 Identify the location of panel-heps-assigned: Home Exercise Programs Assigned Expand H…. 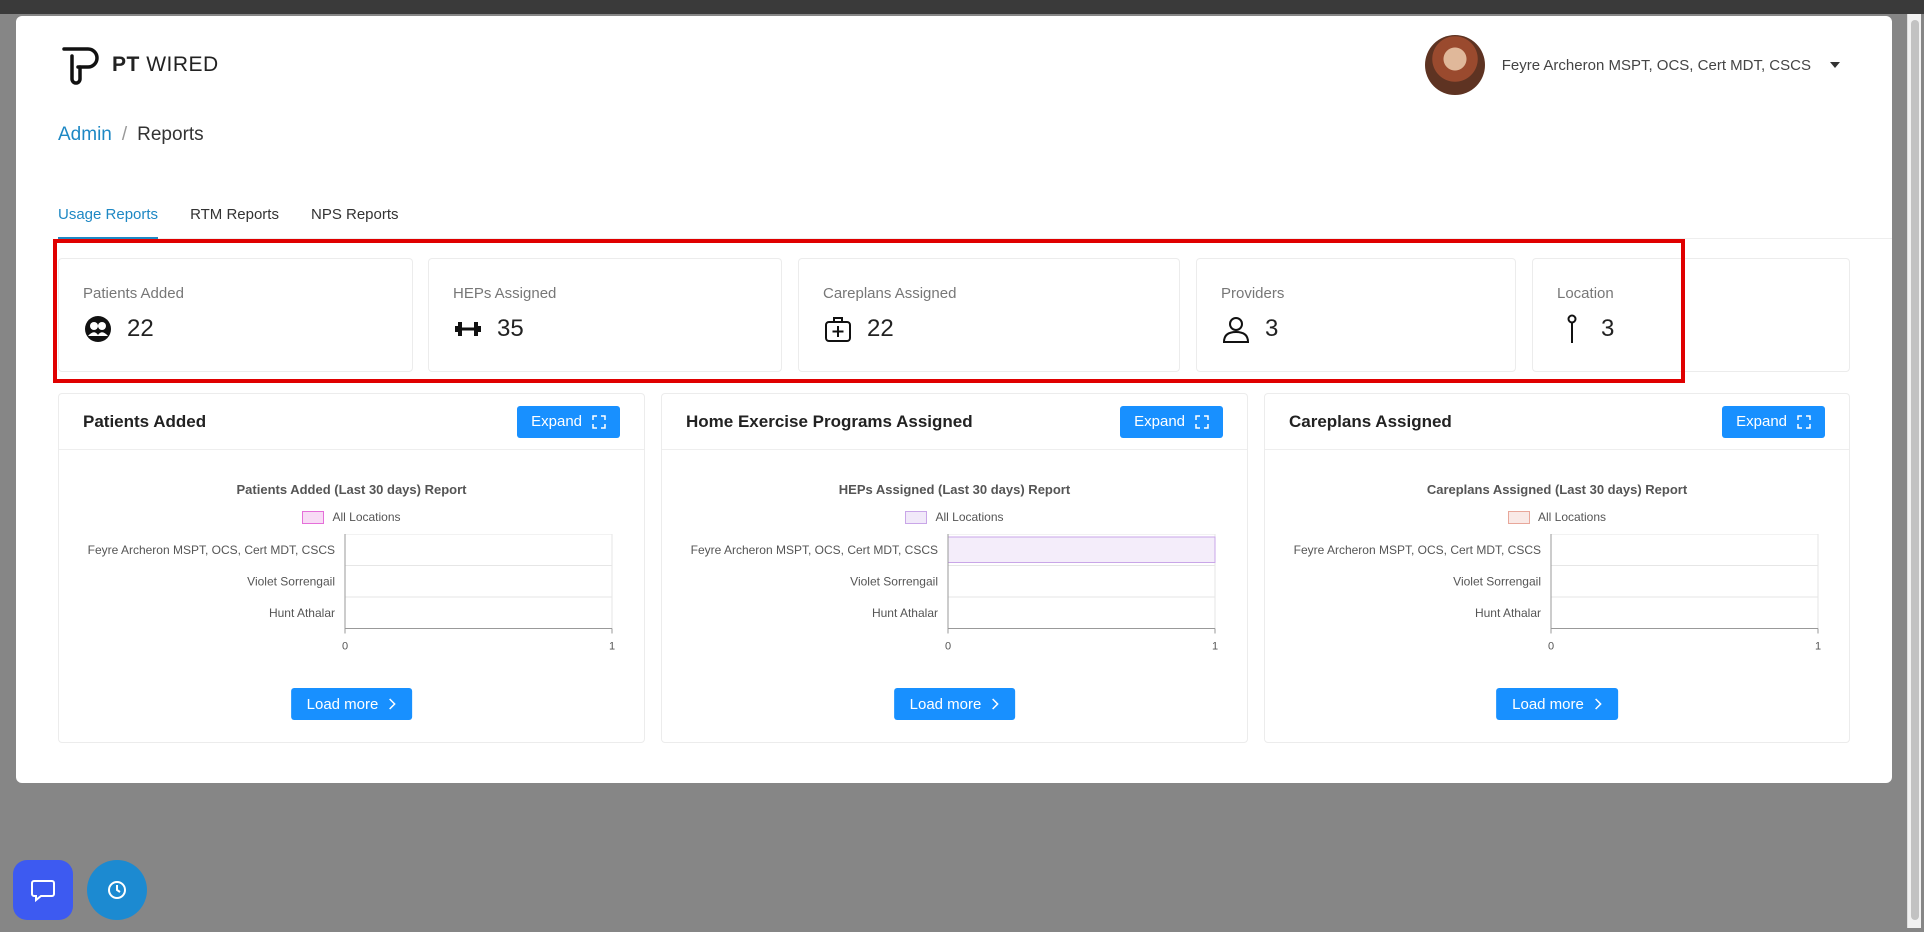
(954, 568).